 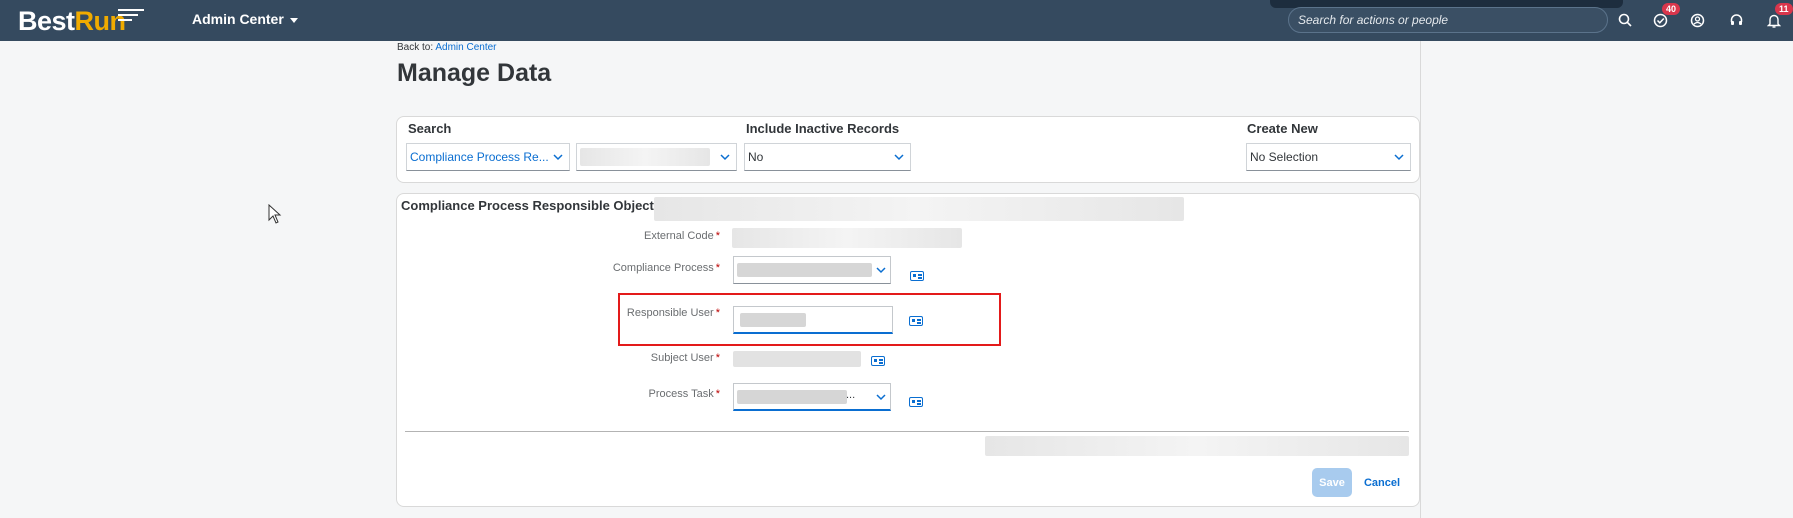 I want to click on external-code-label: External Code *, so click(x=620, y=236).